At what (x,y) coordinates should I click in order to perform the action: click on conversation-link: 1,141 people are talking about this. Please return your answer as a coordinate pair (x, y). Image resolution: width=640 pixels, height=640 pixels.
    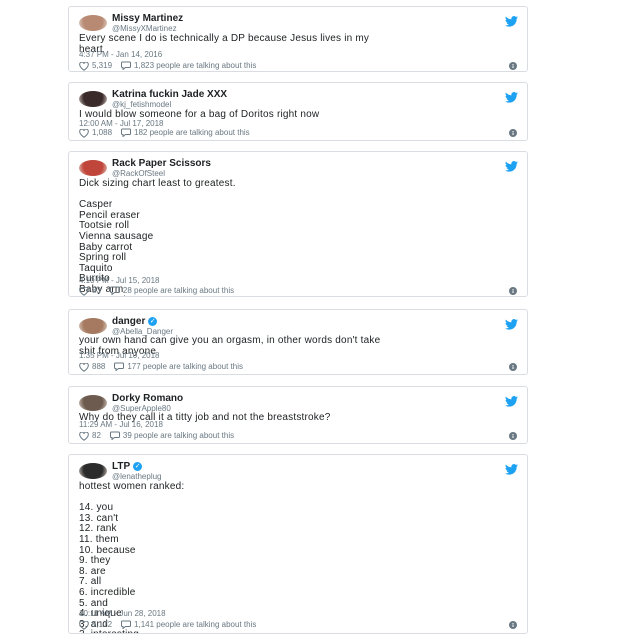
    Looking at the image, I should click on (188, 625).